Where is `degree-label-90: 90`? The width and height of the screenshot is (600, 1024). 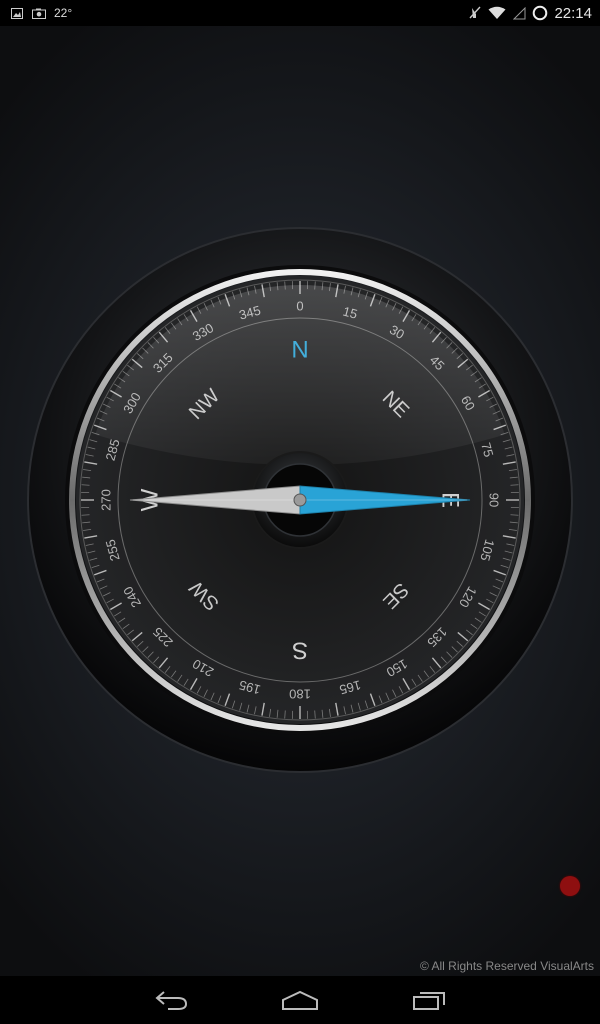 degree-label-90: 90 is located at coordinates (494, 500).